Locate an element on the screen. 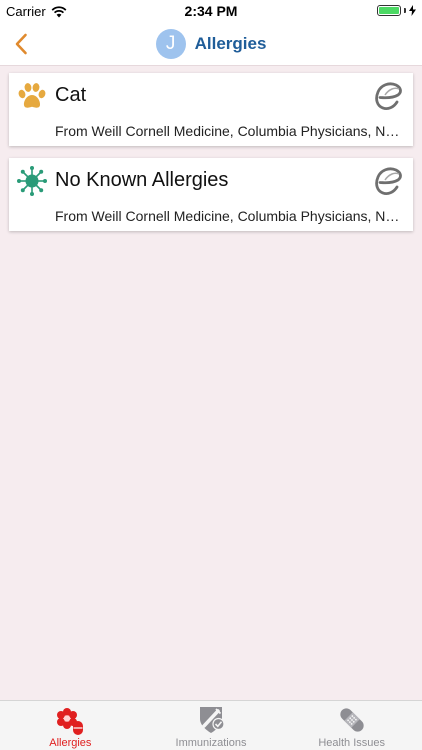  syringe-shield-icon is located at coordinates (212, 720).